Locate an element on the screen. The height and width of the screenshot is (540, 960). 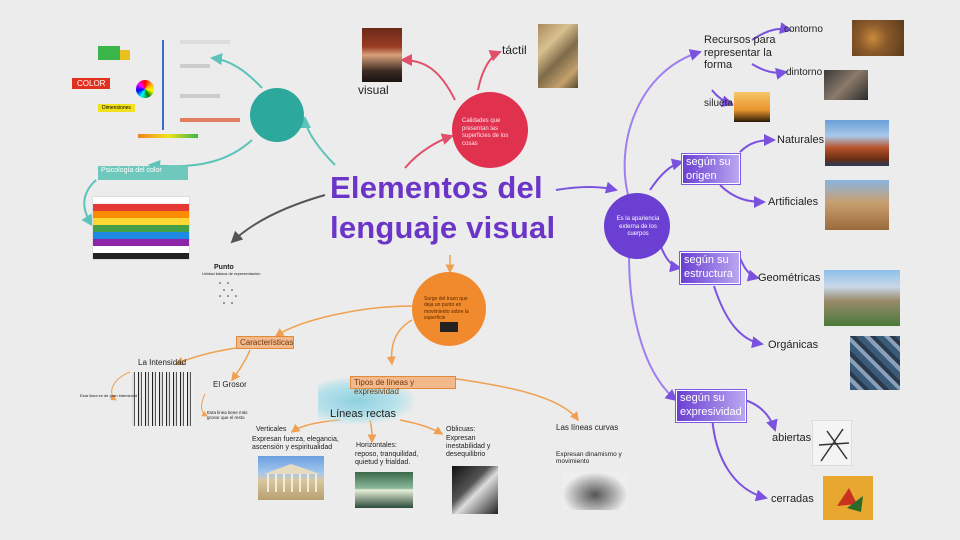
columns-icon is located at coordinates (292, 478).